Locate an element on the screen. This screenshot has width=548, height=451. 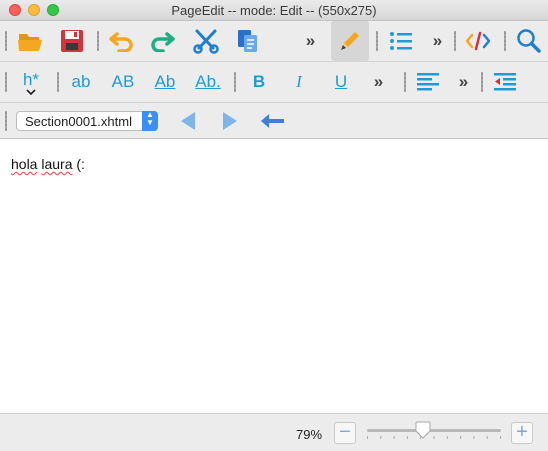
list-icon is located at coordinates (401, 41).